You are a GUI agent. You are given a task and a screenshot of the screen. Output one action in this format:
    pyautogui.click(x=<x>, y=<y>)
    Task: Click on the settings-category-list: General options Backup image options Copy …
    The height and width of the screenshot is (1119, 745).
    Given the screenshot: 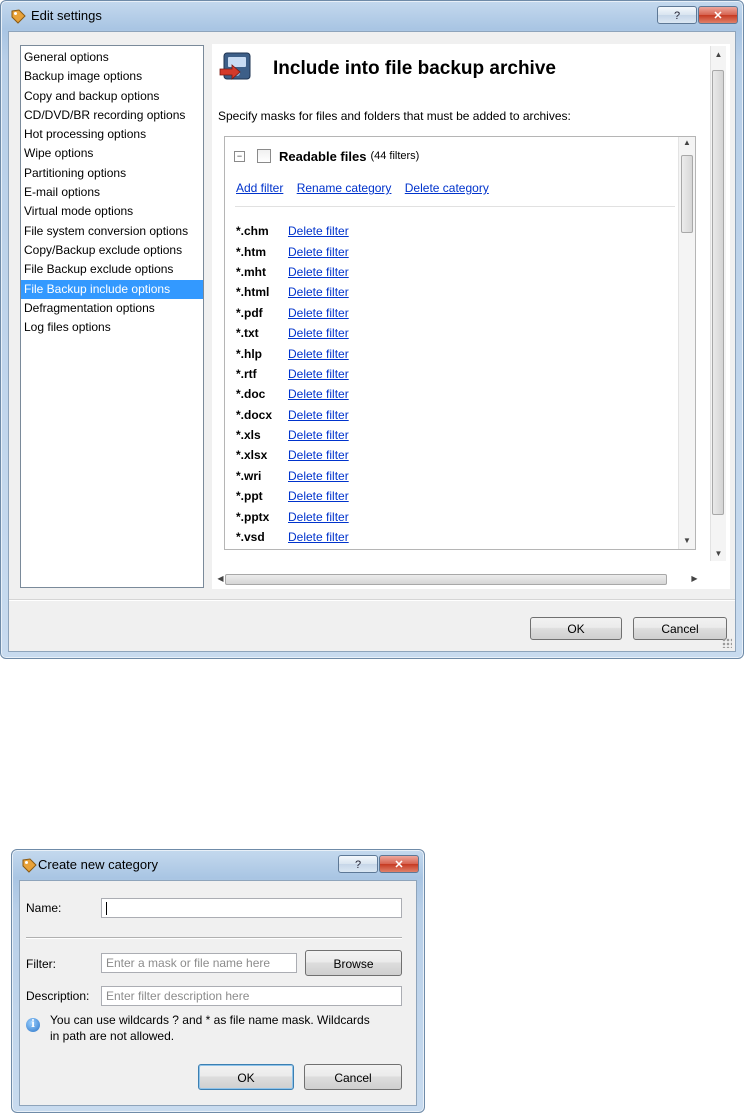 What is the action you would take?
    pyautogui.click(x=112, y=316)
    